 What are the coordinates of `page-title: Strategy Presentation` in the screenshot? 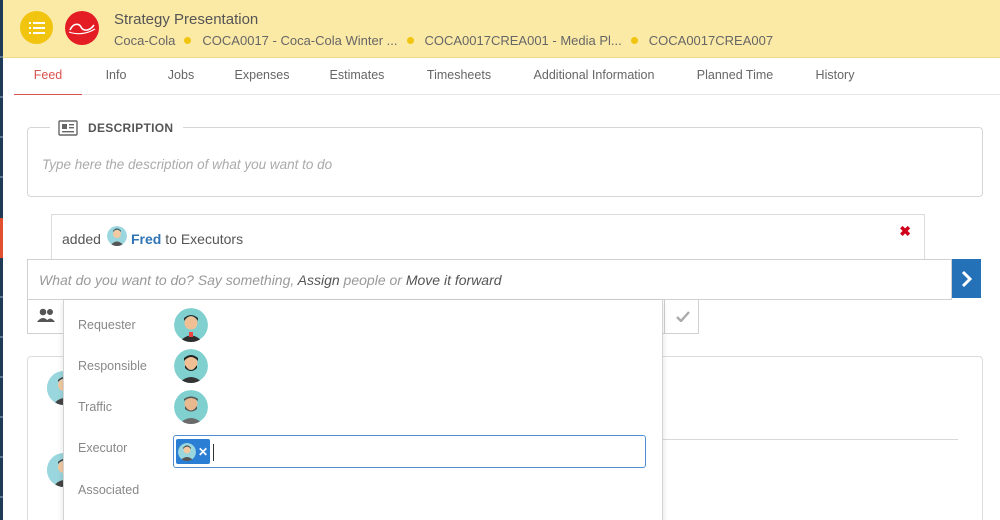 It's located at (186, 19).